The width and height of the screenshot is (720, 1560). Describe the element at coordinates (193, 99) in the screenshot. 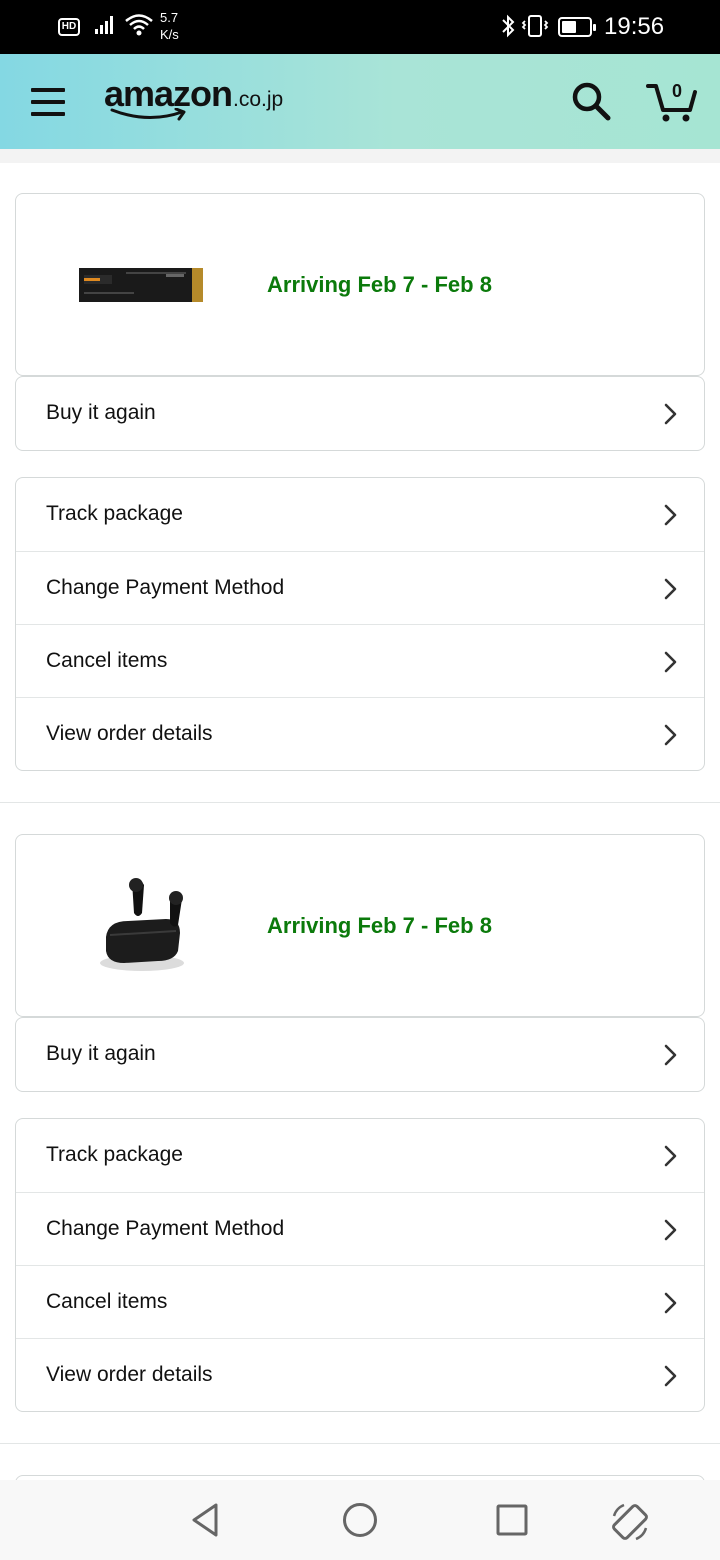

I see `amazon-logo: amazon.co.jp` at that location.